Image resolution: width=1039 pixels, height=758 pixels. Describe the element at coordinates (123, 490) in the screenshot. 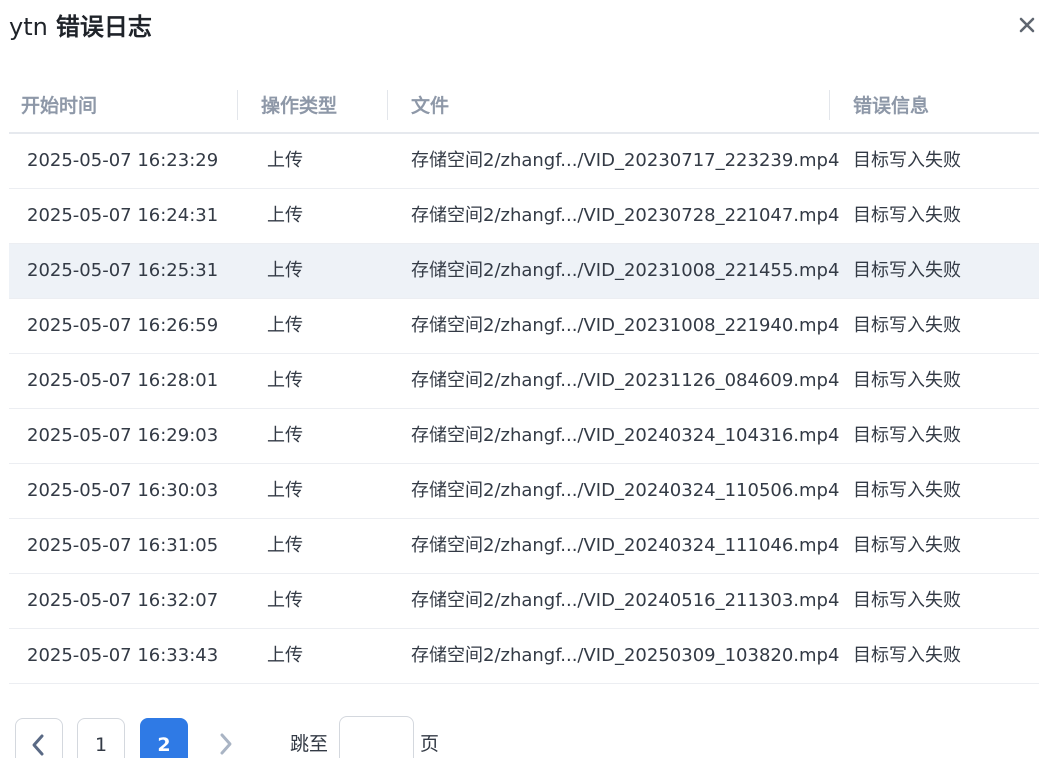

I see `cell-start-time: 2025-05-07 16:30:03` at that location.